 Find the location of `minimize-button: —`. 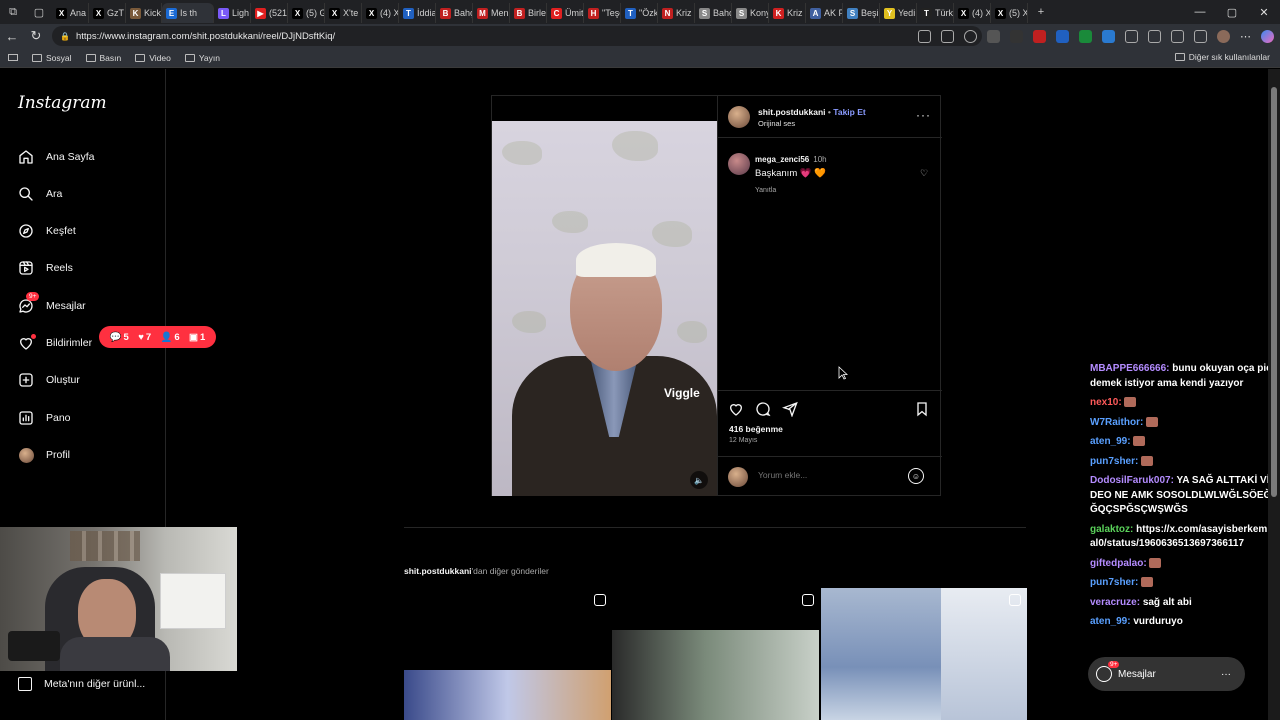

minimize-button: — is located at coordinates (1200, 12).